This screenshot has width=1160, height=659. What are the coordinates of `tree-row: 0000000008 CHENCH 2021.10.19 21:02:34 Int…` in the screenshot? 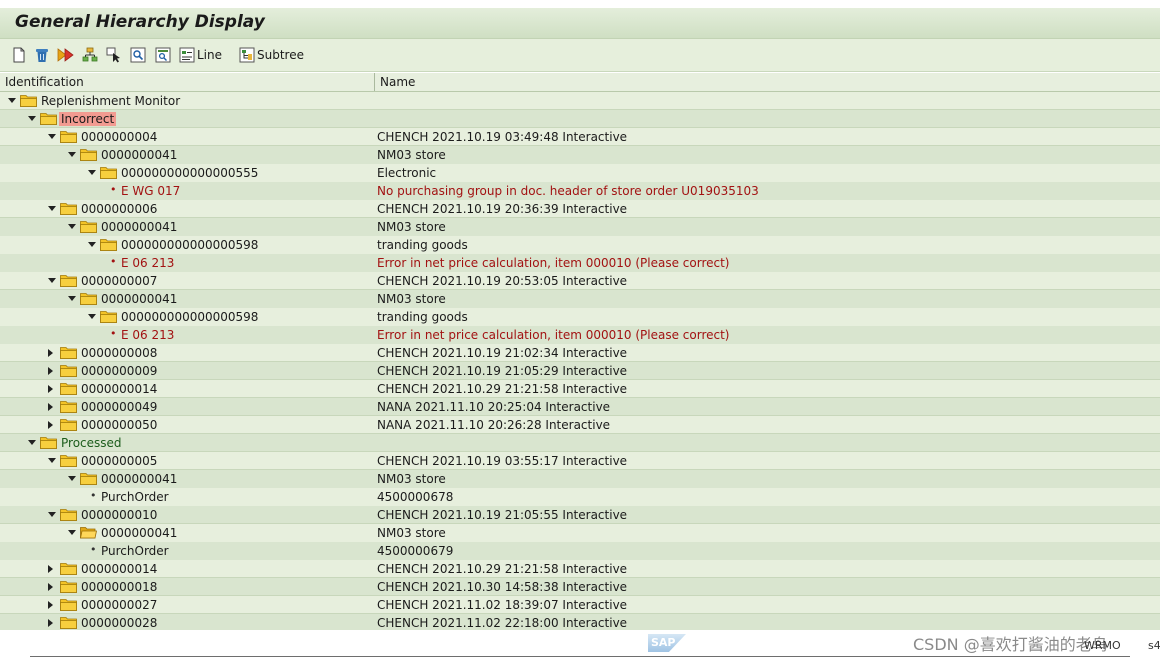 It's located at (580, 353).